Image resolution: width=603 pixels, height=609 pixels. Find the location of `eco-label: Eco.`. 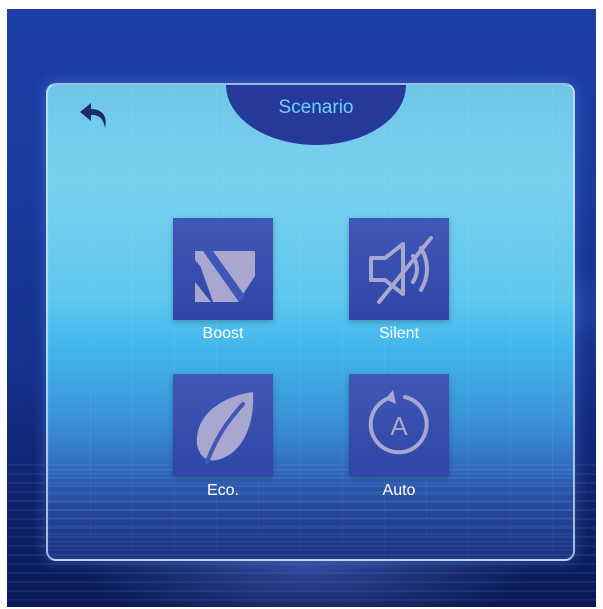

eco-label: Eco. is located at coordinates (222, 490).